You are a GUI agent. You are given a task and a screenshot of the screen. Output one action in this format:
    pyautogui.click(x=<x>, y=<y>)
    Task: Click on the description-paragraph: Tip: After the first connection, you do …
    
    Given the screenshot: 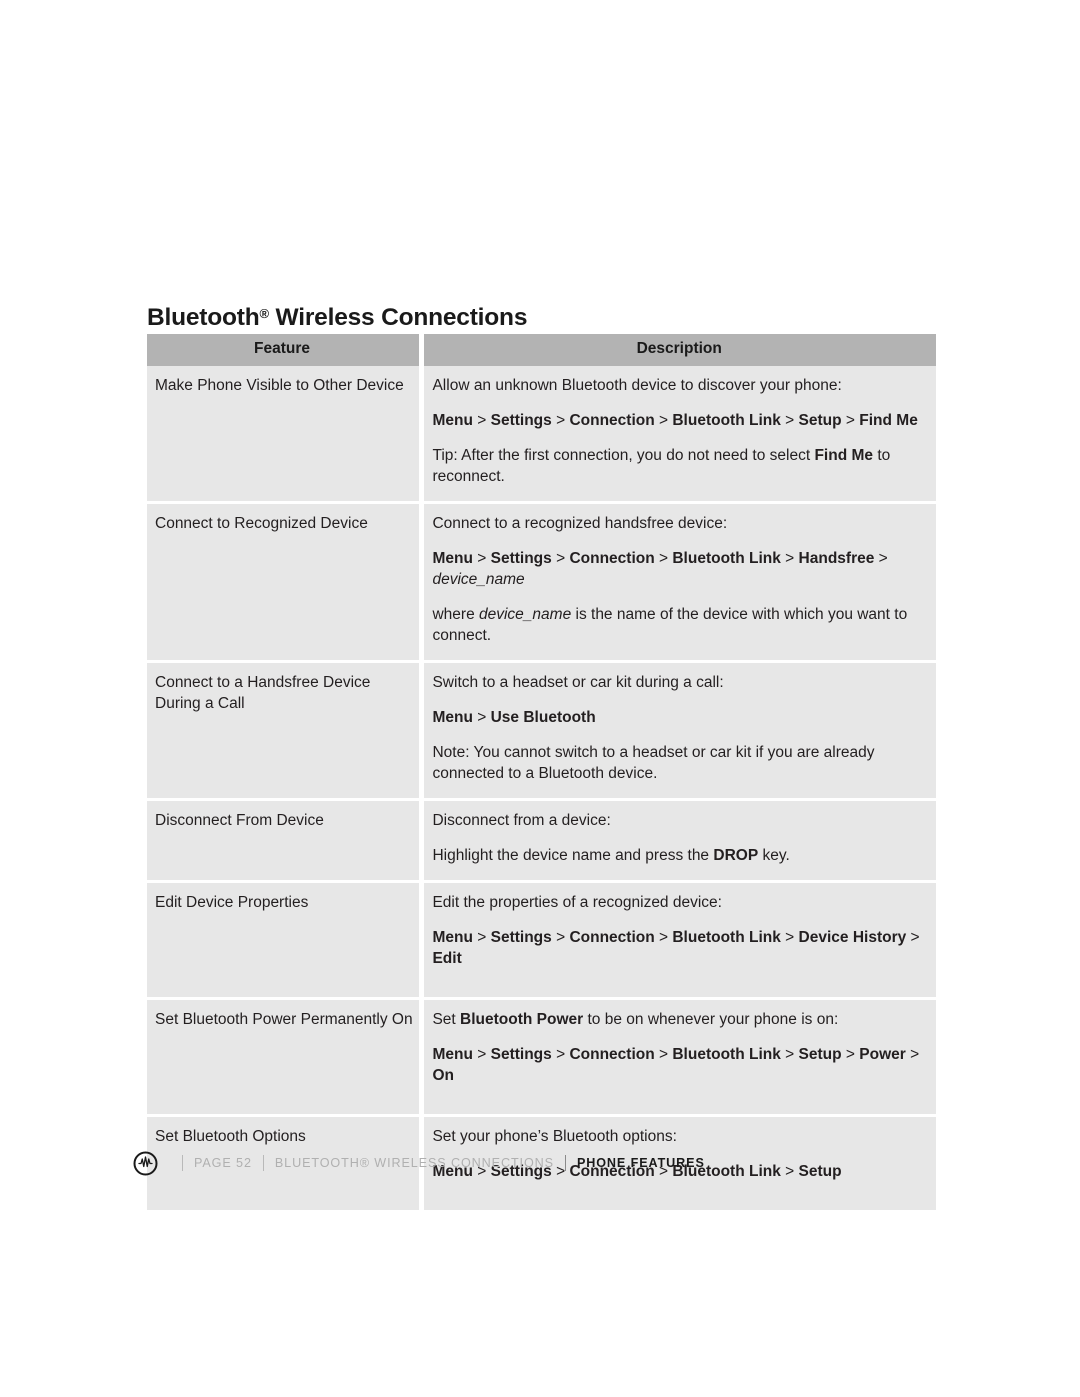 What is the action you would take?
    pyautogui.click(x=661, y=466)
    